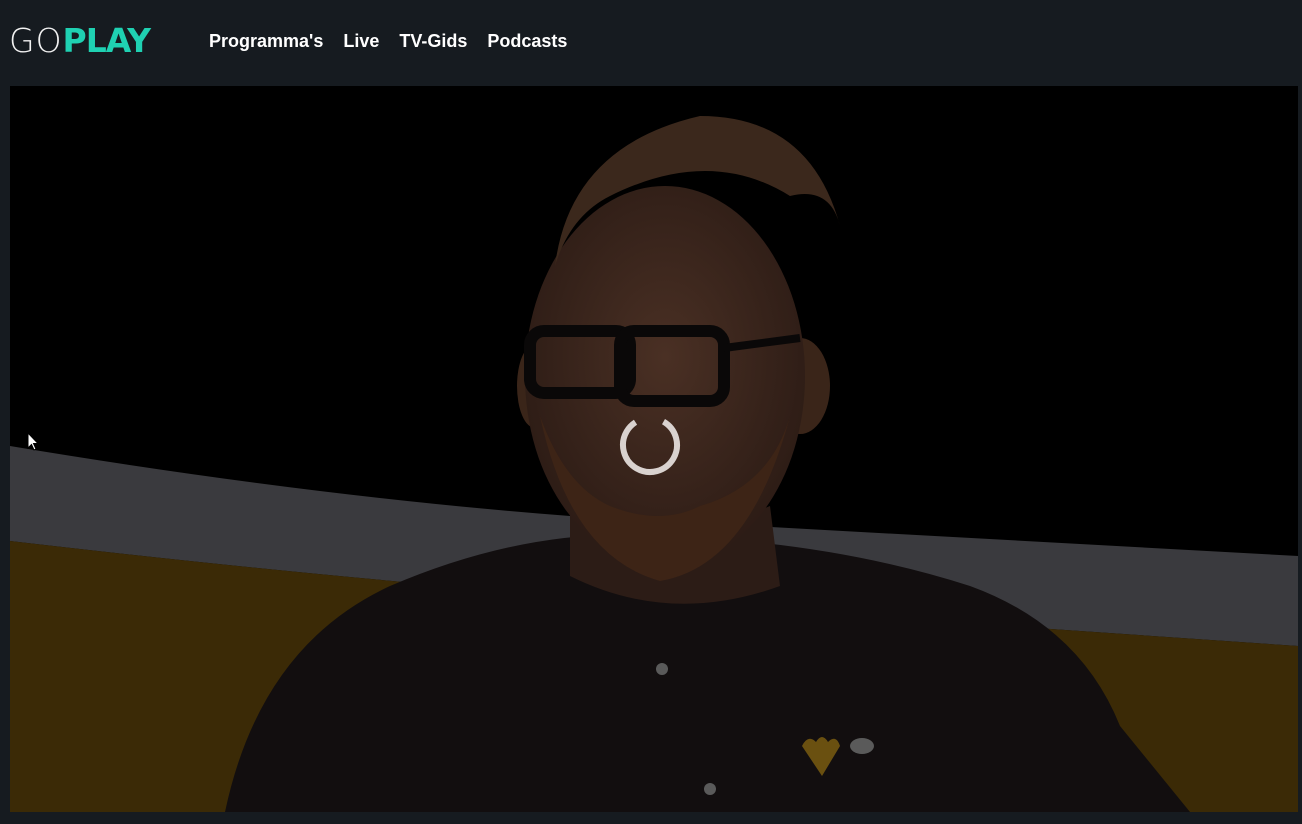  What do you see at coordinates (36, 40) in the screenshot?
I see `logo-go-text: GO` at bounding box center [36, 40].